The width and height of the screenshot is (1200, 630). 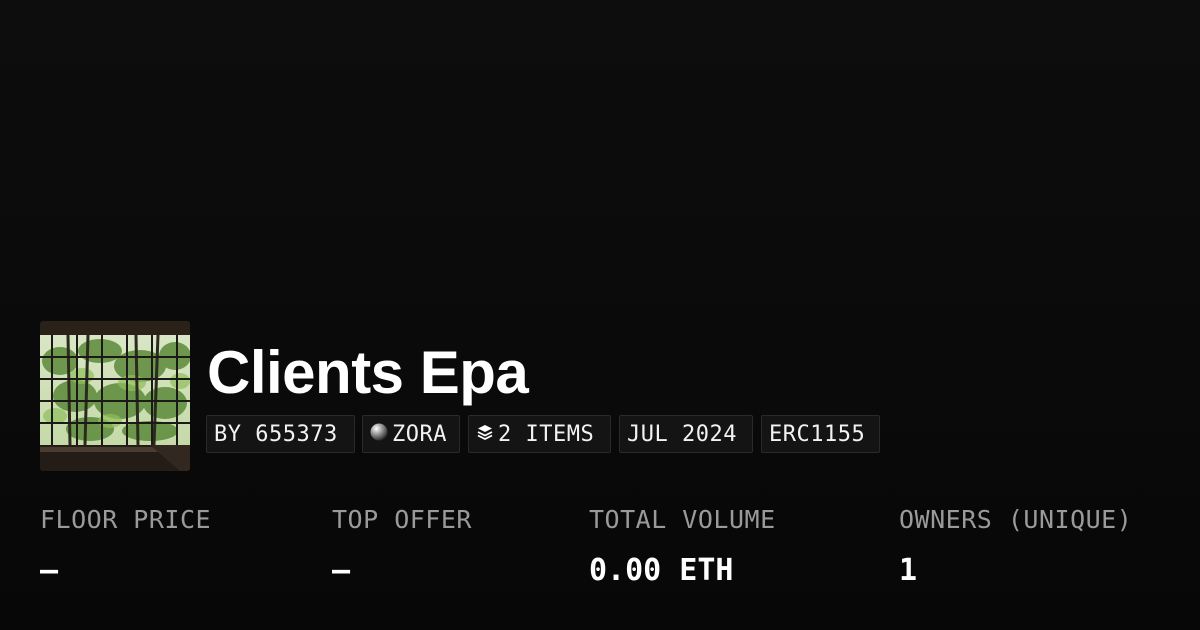 I want to click on date-tag: JUL 2024, so click(x=686, y=434).